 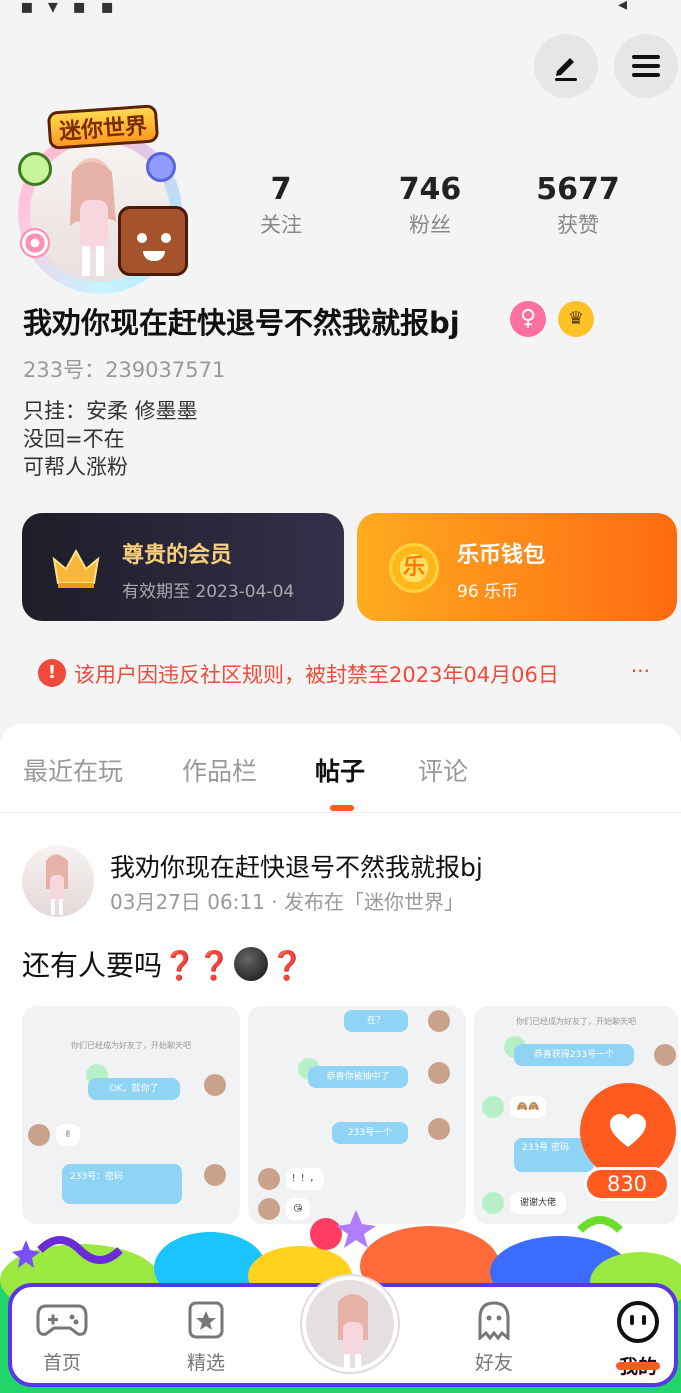 I want to click on post-image-2: 在？ 恭喜你被抽中了 233号一个 ！！， 😘, so click(x=357, y=1115).